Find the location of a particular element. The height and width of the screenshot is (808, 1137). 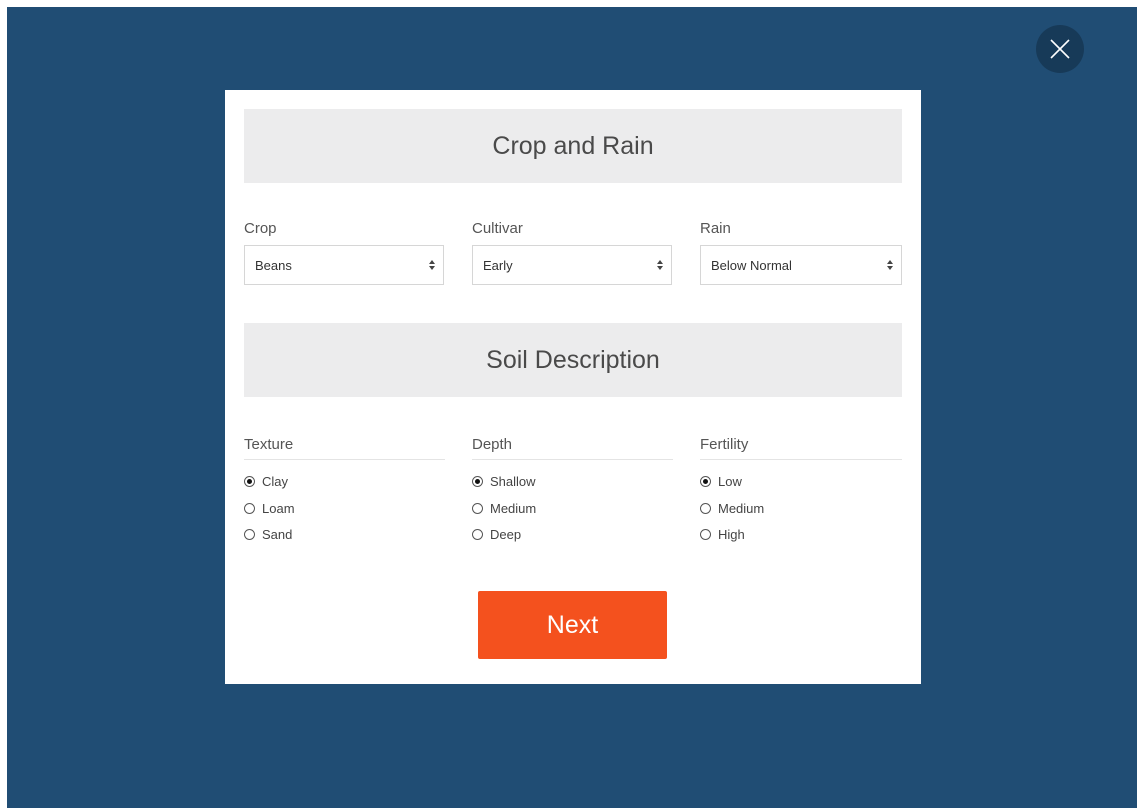

close-icon is located at coordinates (1060, 49).